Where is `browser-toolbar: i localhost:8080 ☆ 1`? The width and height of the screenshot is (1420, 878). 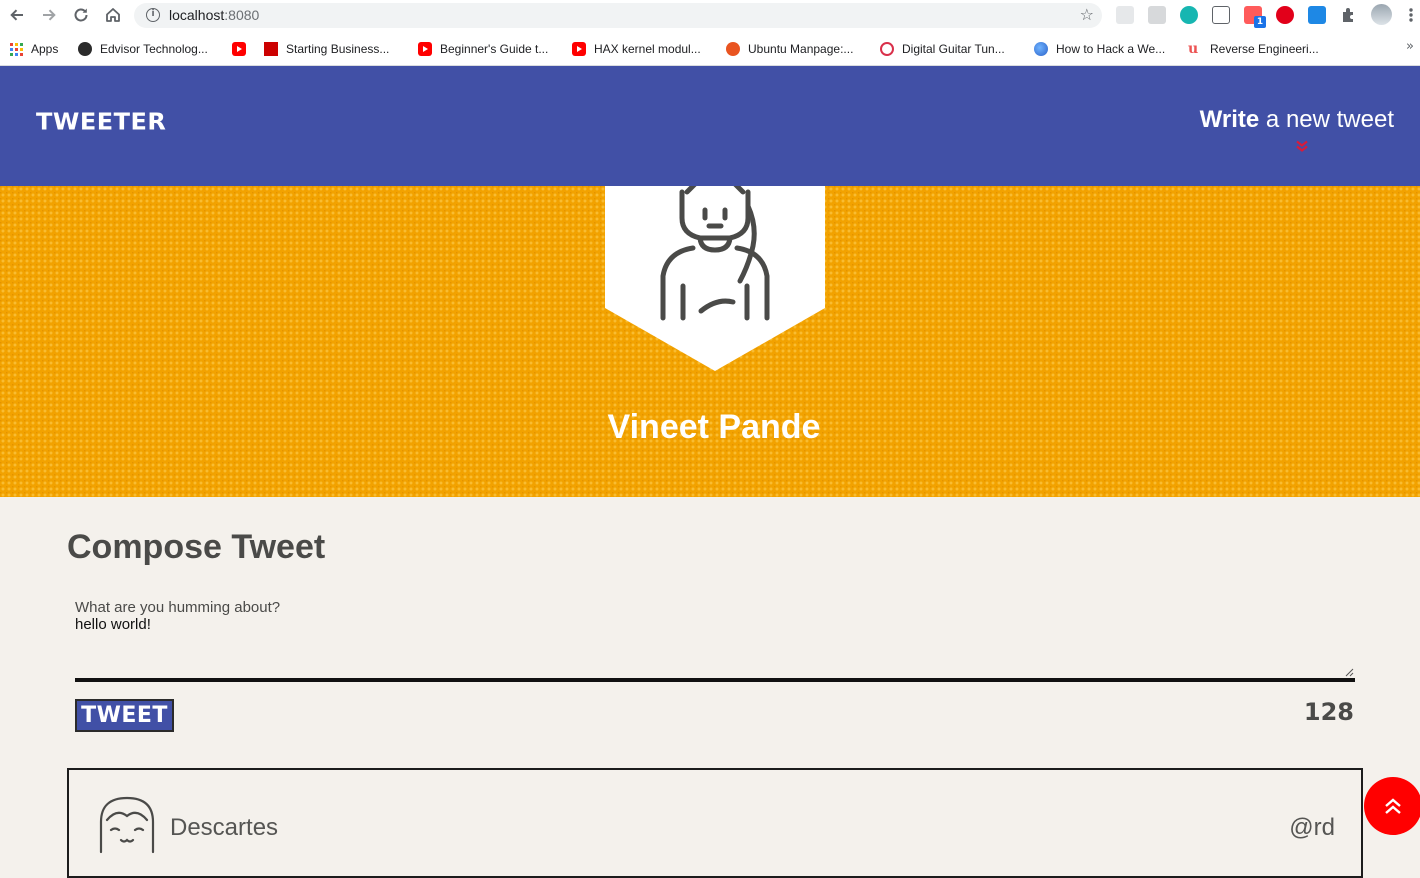
browser-toolbar: i localhost:8080 ☆ 1 is located at coordinates (710, 15).